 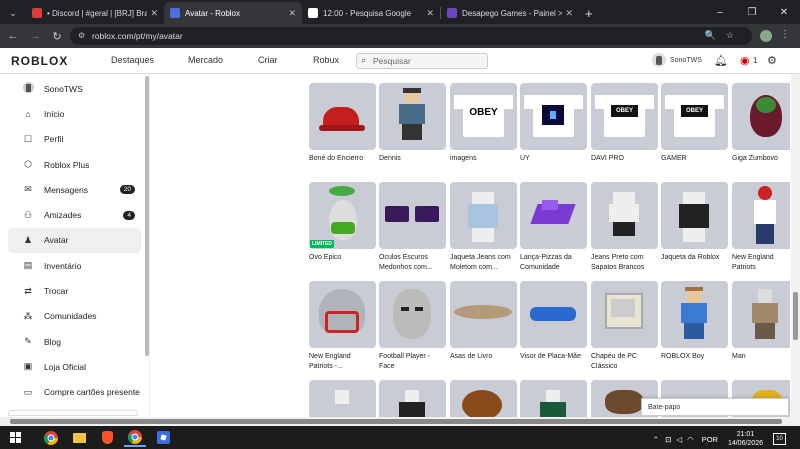 What do you see at coordinates (81, 35) in the screenshot?
I see `site-info-icon: ⚙` at bounding box center [81, 35].